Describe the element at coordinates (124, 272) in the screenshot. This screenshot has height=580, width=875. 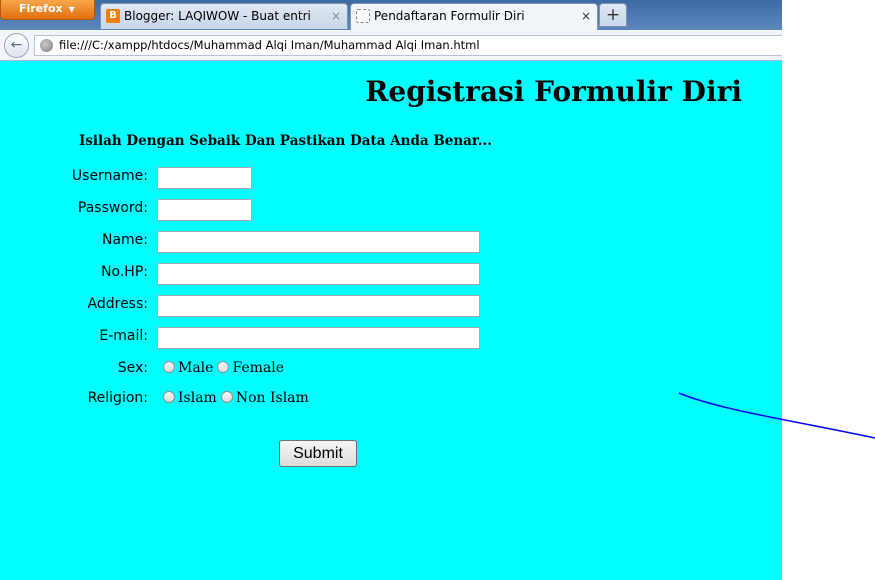
I see `phone-label: No.HP:` at that location.